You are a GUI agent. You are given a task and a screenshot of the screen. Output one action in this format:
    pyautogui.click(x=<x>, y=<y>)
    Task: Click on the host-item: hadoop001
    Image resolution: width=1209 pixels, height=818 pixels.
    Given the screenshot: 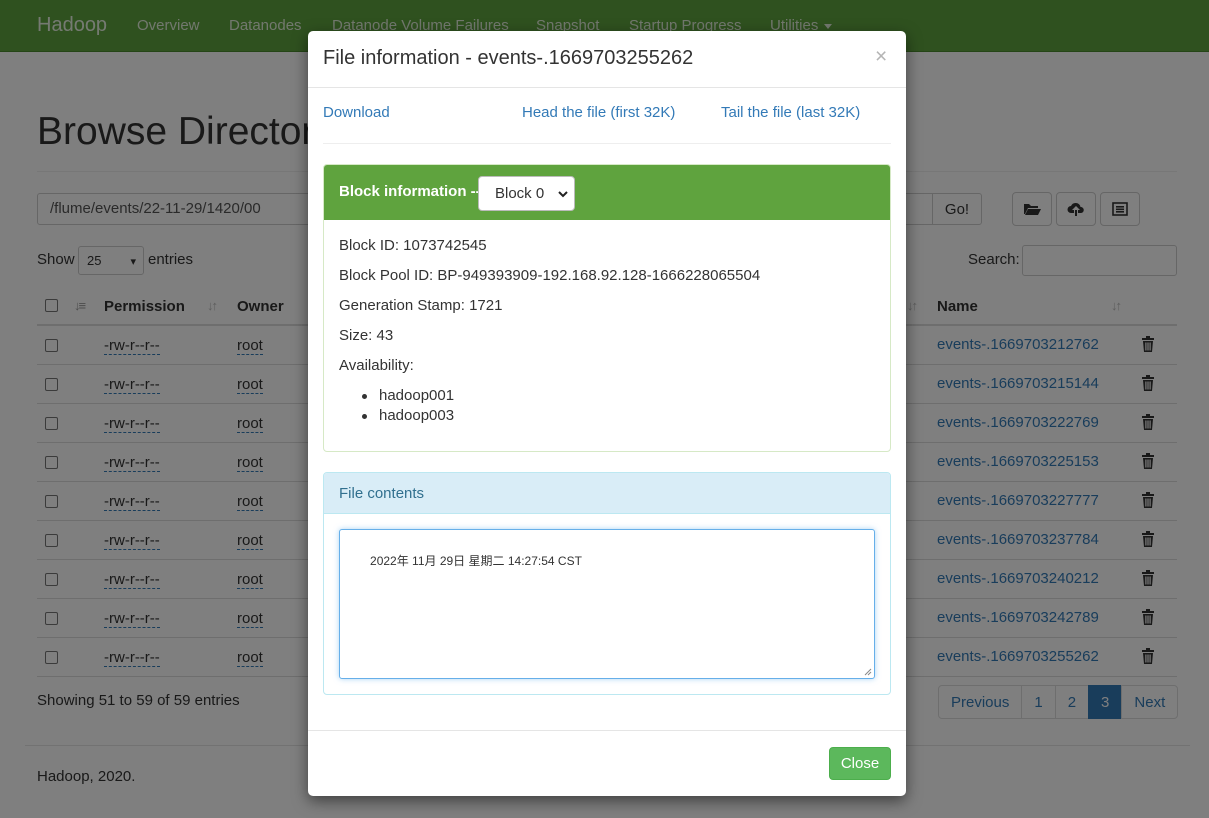 What is the action you would take?
    pyautogui.click(x=417, y=395)
    